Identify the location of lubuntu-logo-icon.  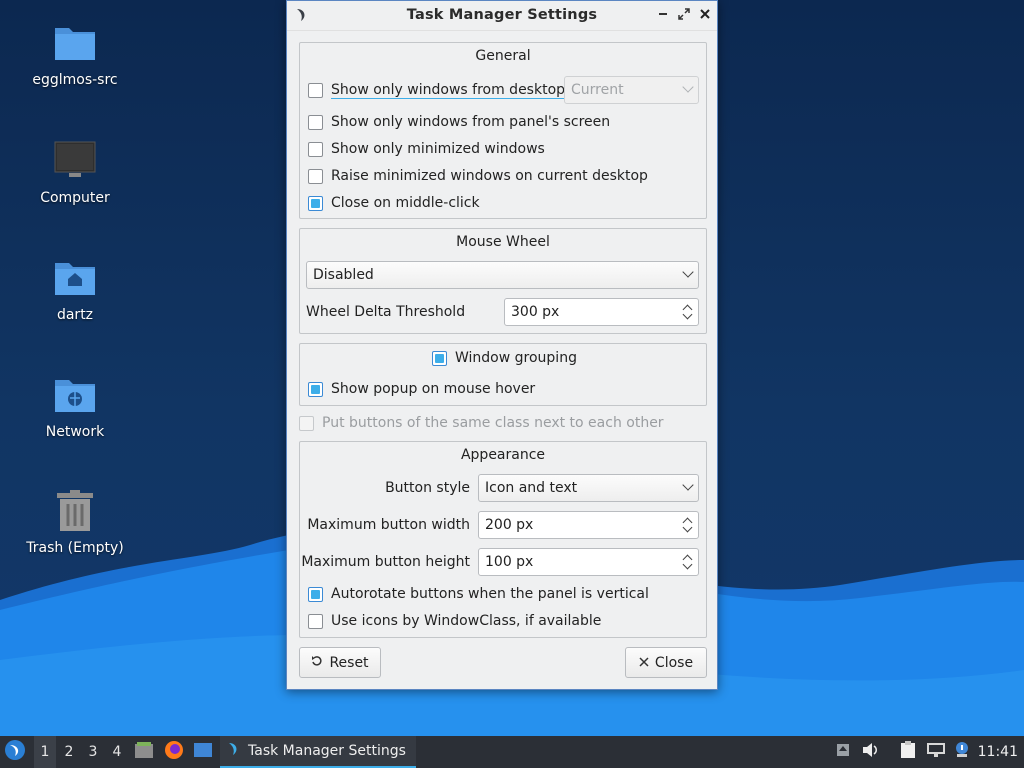
(15, 752).